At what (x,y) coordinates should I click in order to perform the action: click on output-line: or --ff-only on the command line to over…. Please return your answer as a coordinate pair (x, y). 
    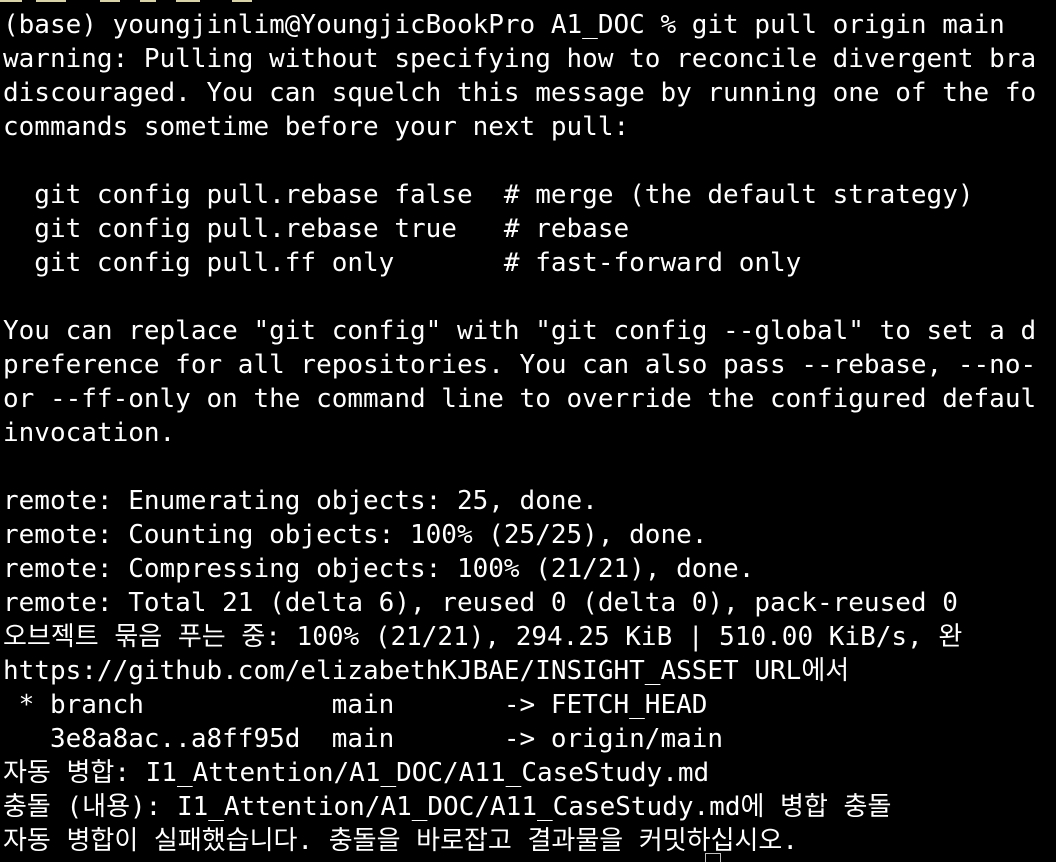
    Looking at the image, I should click on (520, 399).